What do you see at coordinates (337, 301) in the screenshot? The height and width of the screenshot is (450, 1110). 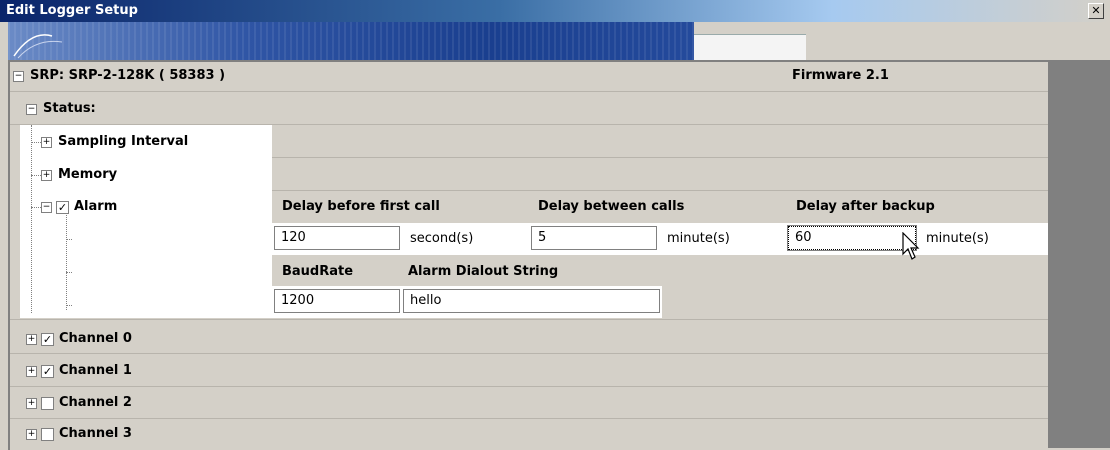 I see `baudrate-input: 1200` at bounding box center [337, 301].